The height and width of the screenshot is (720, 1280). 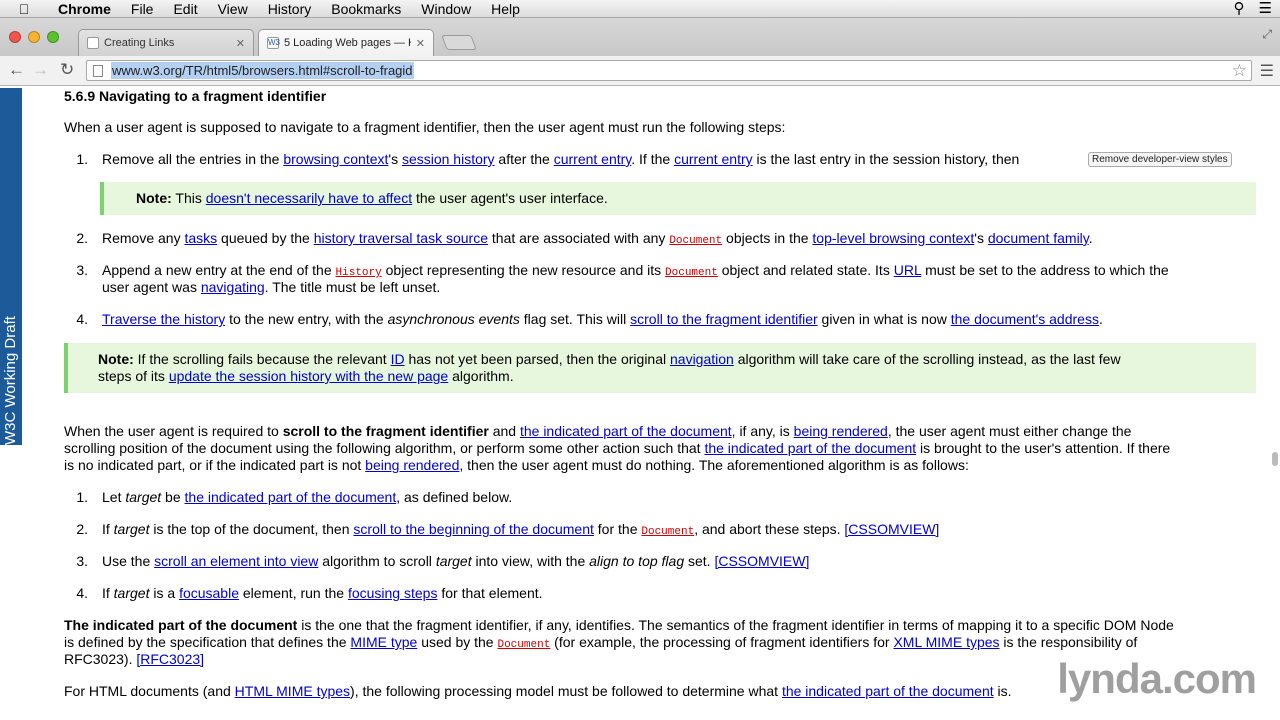 What do you see at coordinates (1025, 319) in the screenshot?
I see `link-documents-address: the document's address` at bounding box center [1025, 319].